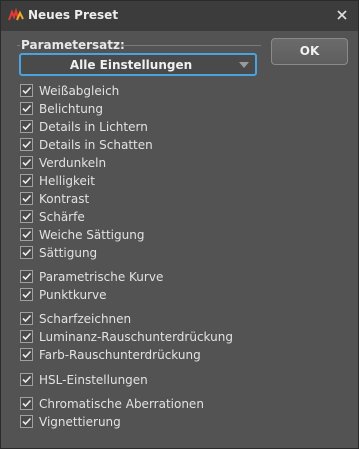 The width and height of the screenshot is (359, 449). I want to click on ok-button: OK, so click(309, 51).